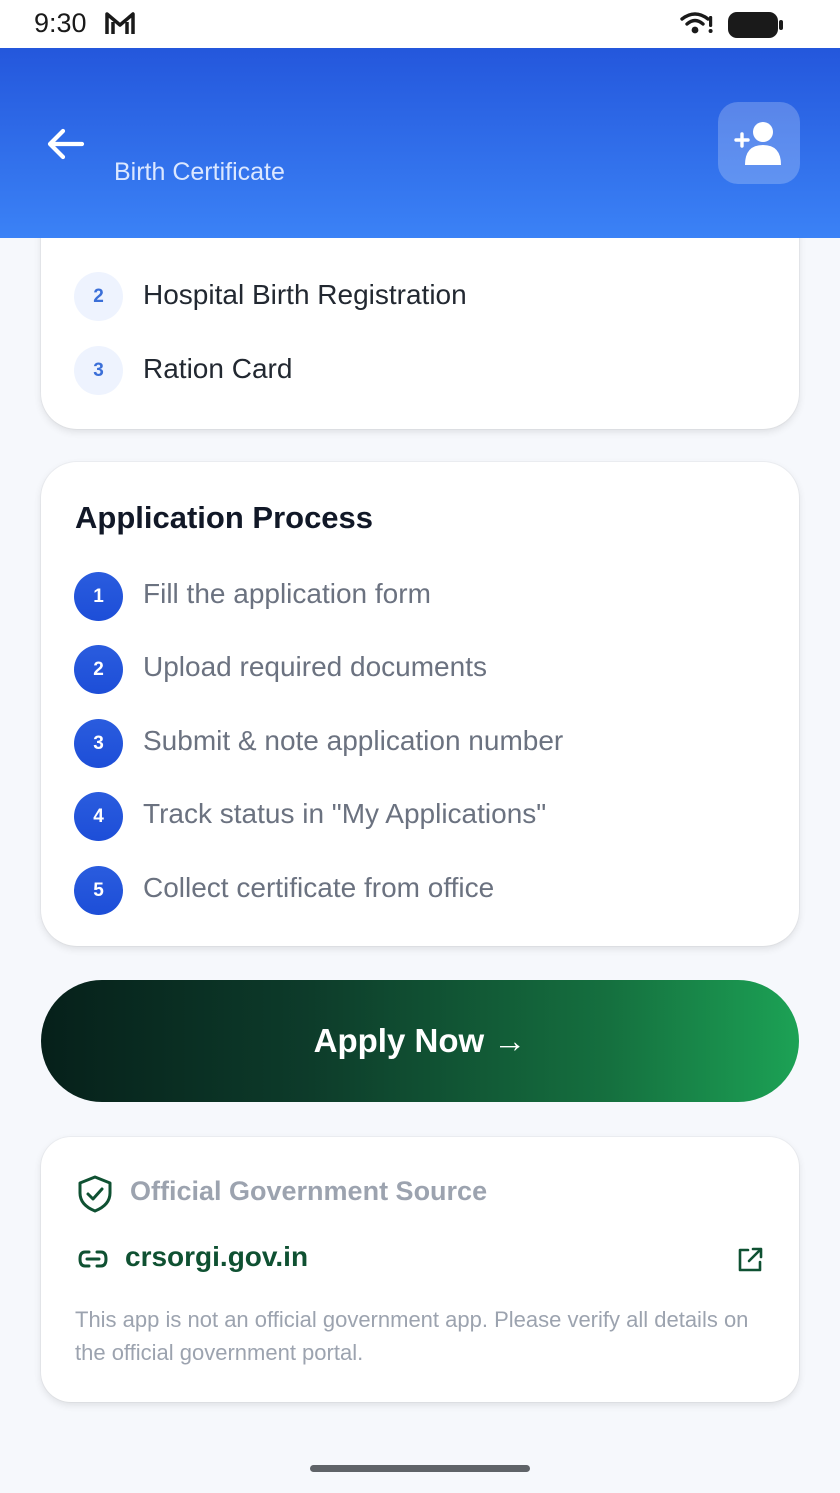  I want to click on step-number: 3, so click(98, 743).